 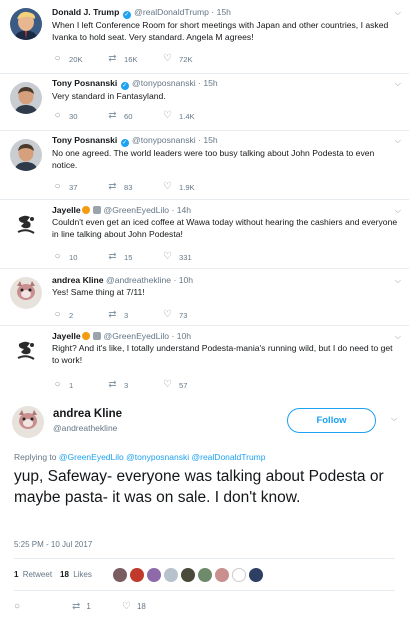 I want to click on retweets-stat-label: Retweet, so click(x=37, y=574).